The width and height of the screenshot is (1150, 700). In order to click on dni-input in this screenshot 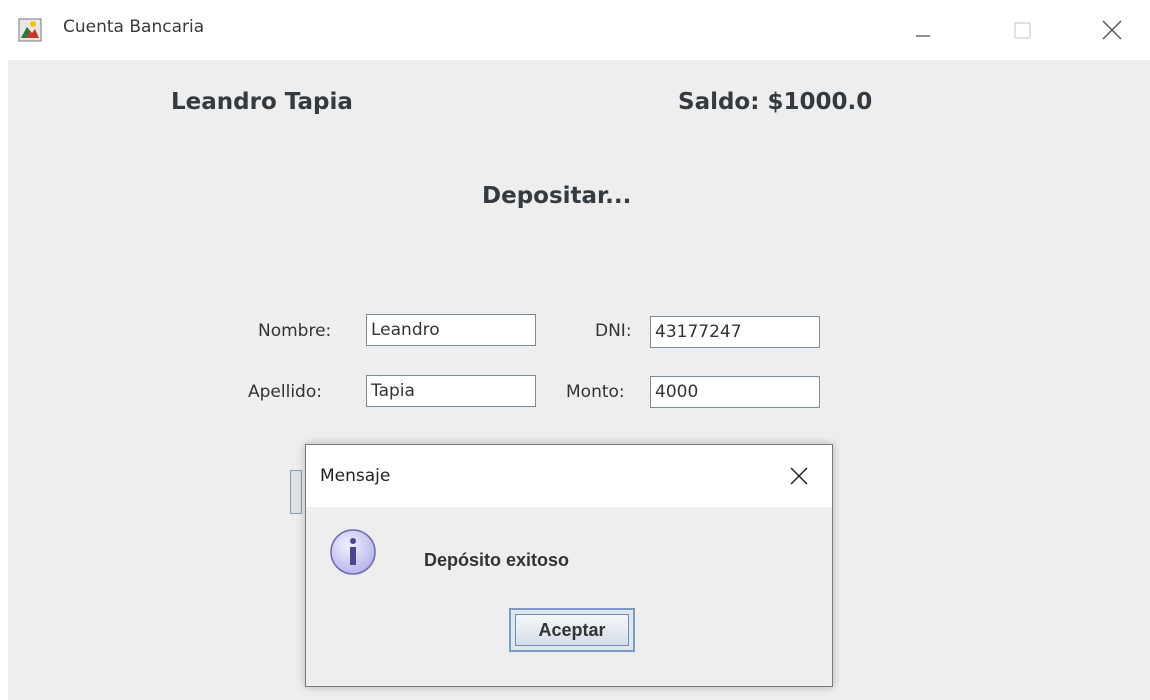, I will do `click(735, 332)`.